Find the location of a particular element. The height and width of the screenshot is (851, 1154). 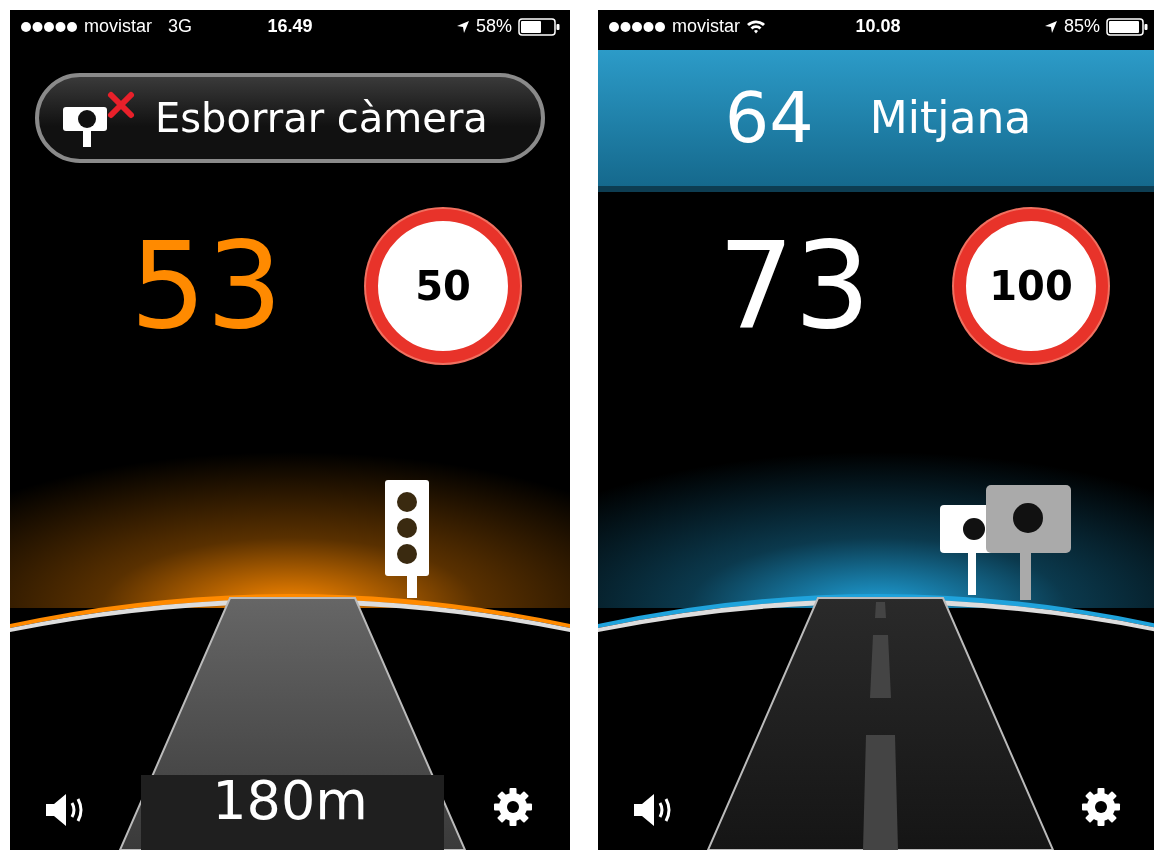

delete-camera-button: Esborrar càmera is located at coordinates (290, 117).